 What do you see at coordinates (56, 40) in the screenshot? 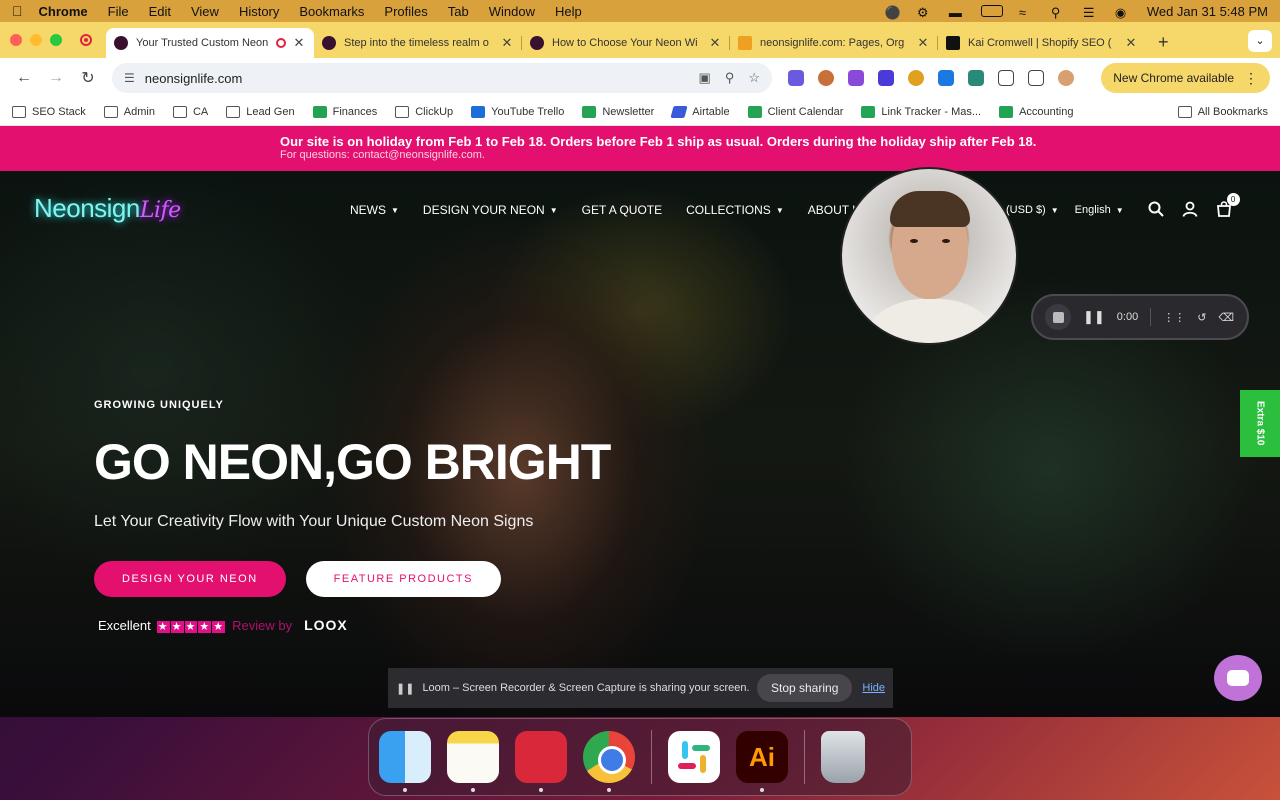
I see `zoom-window-button` at bounding box center [56, 40].